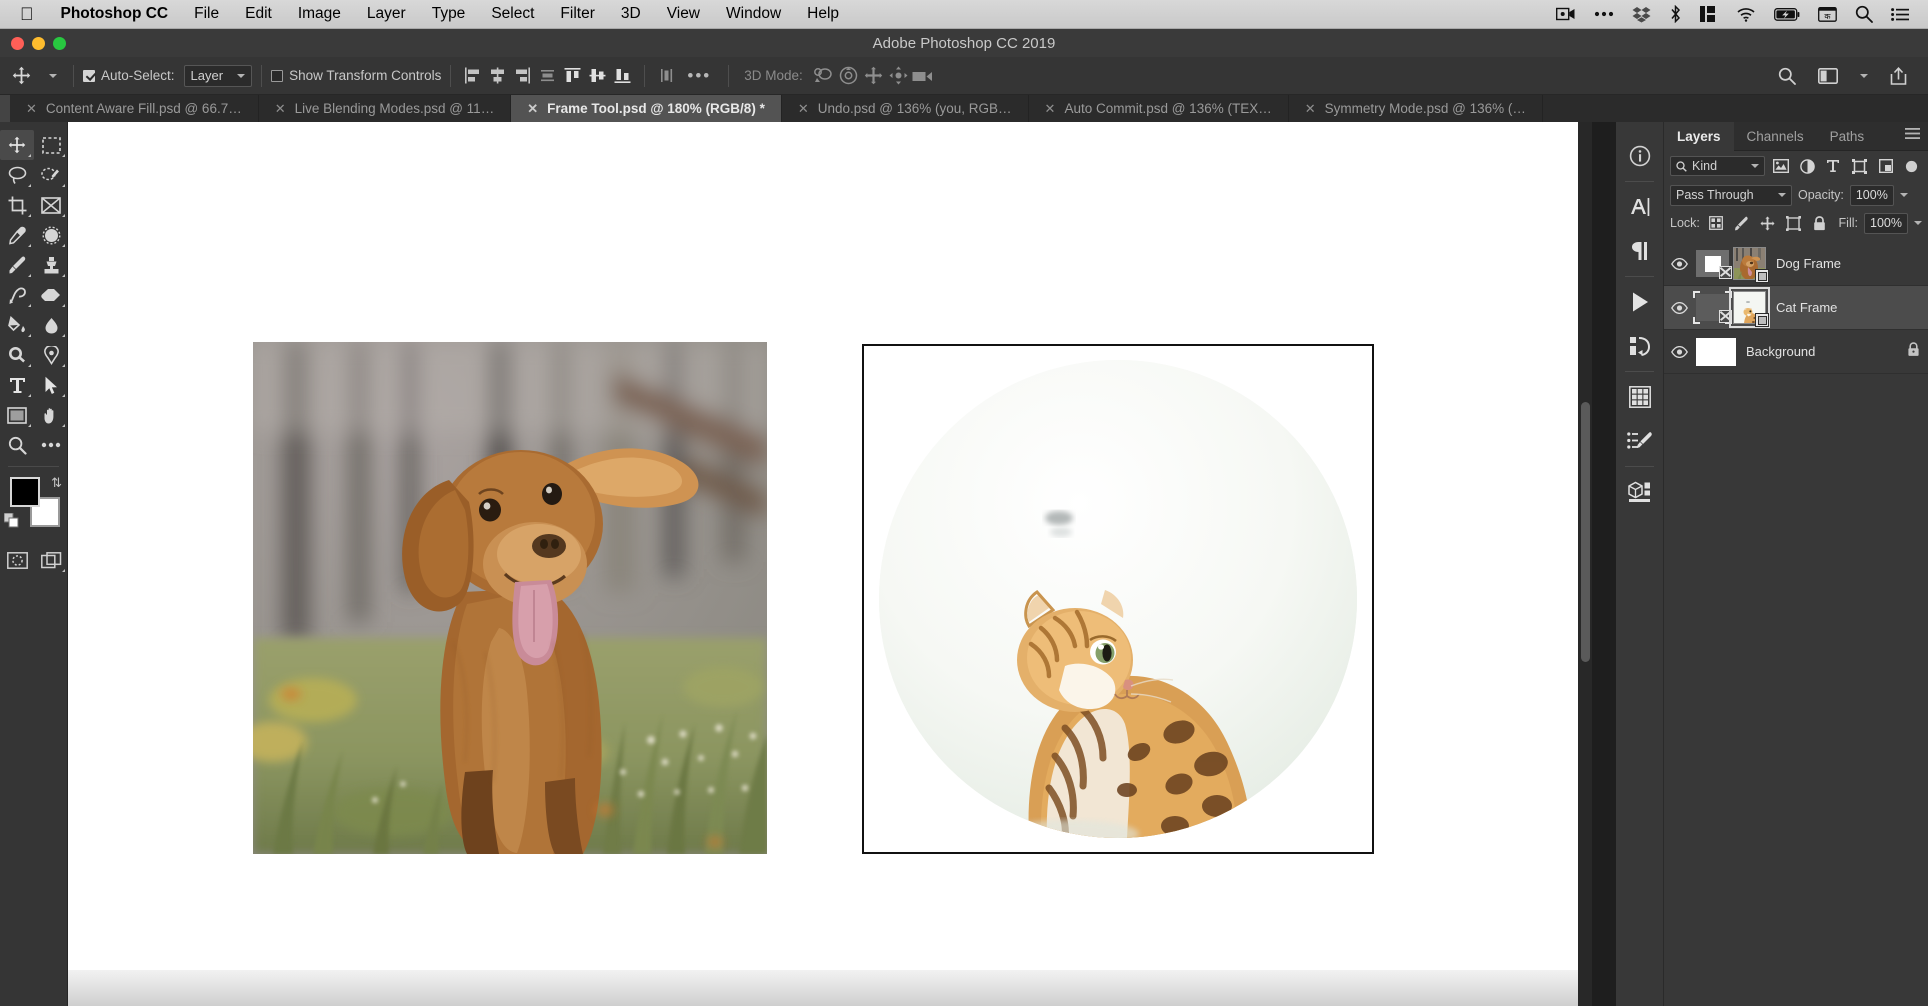  I want to click on ellipsis-icon, so click(1604, 14).